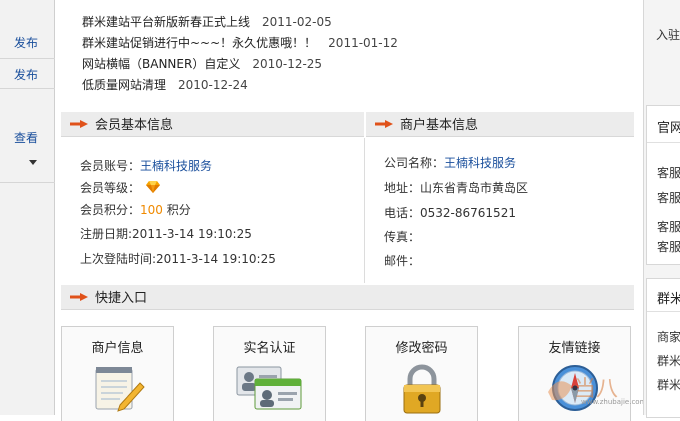 This screenshot has width=680, height=421. What do you see at coordinates (287, 64) in the screenshot?
I see `news-date: 2010-12-25` at bounding box center [287, 64].